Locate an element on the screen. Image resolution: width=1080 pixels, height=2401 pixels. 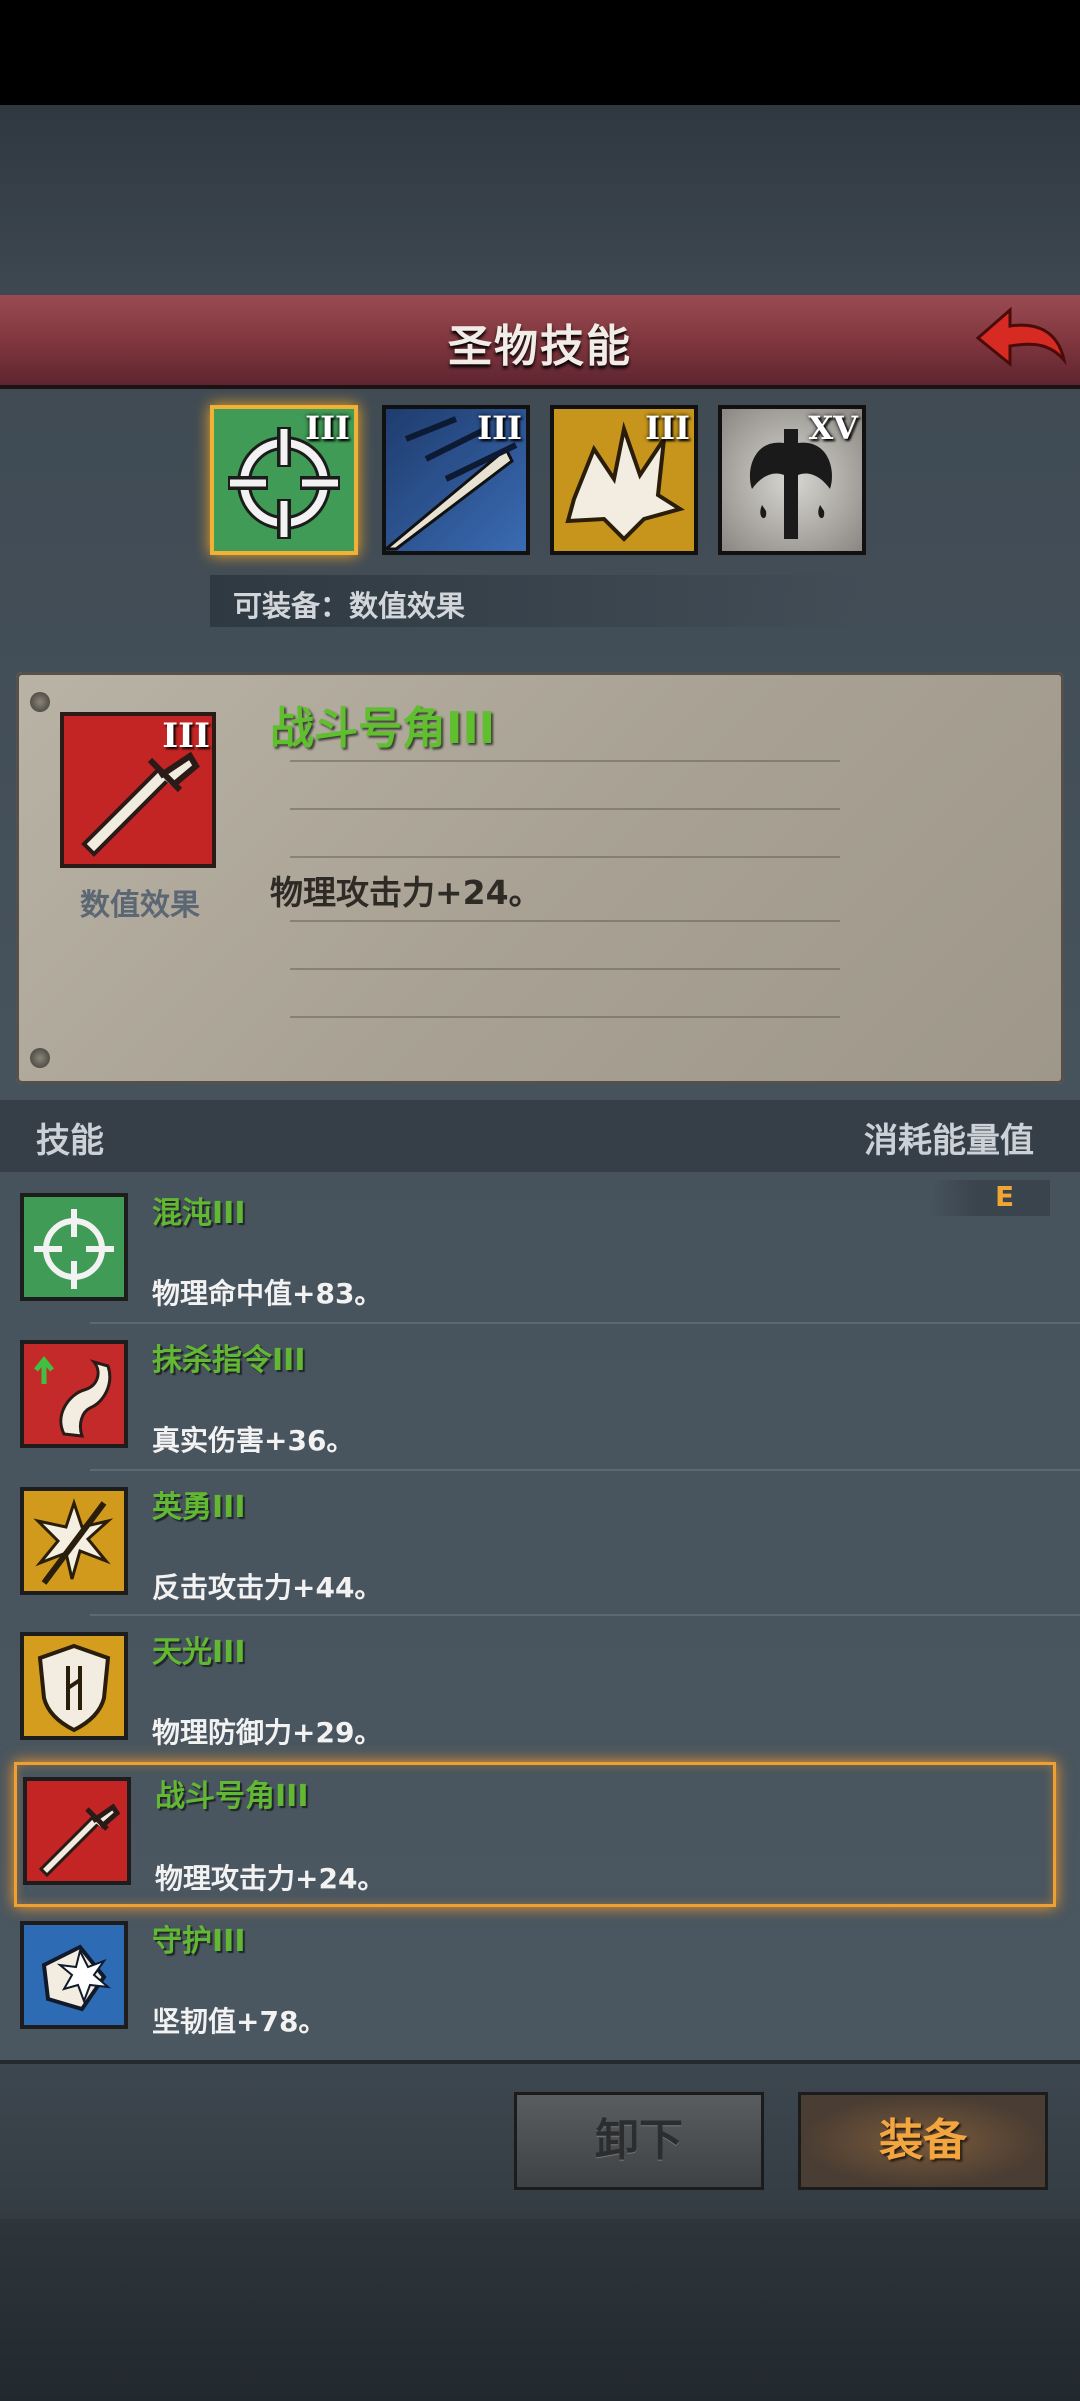
skill-name: 战斗号角III is located at coordinates (232, 1796).